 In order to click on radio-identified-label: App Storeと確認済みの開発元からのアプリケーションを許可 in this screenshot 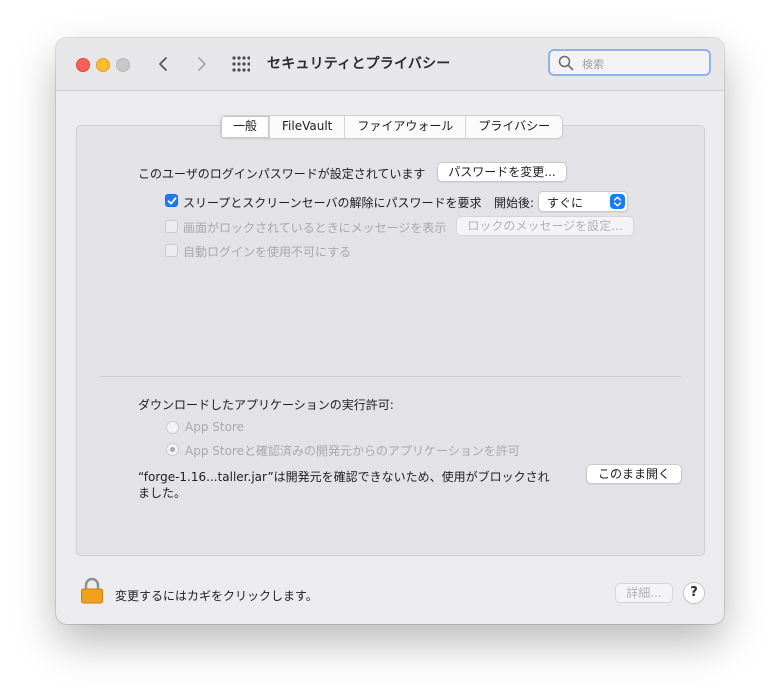, I will do `click(352, 451)`.